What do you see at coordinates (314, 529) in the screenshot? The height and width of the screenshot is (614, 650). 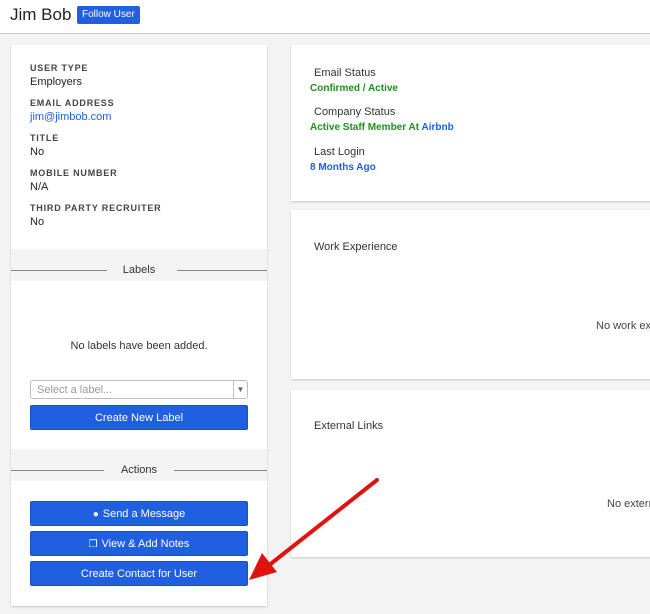 I see `annotation-arrow` at bounding box center [314, 529].